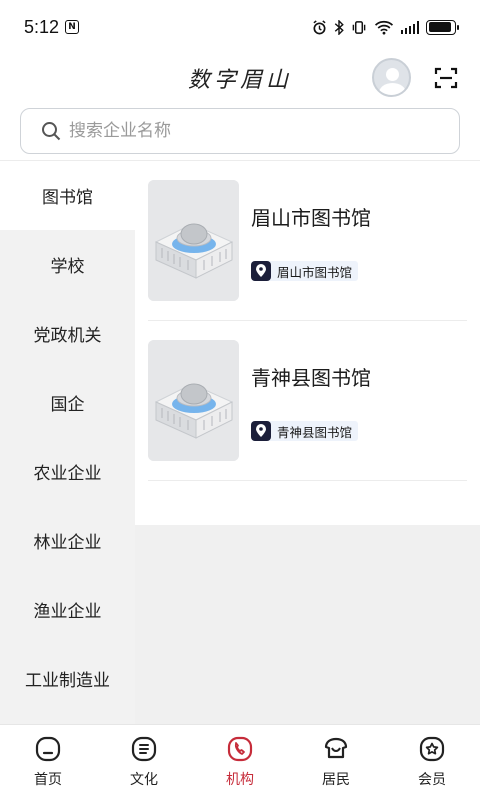 This screenshot has width=480, height=800. Describe the element at coordinates (249, 131) in the screenshot. I see `search-input` at that location.